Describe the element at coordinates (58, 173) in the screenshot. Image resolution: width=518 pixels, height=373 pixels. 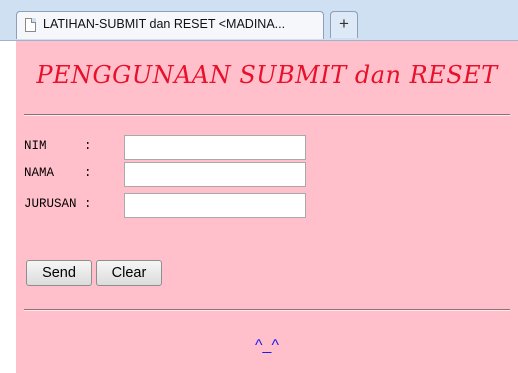
I see `nama-label: NAMA :` at that location.